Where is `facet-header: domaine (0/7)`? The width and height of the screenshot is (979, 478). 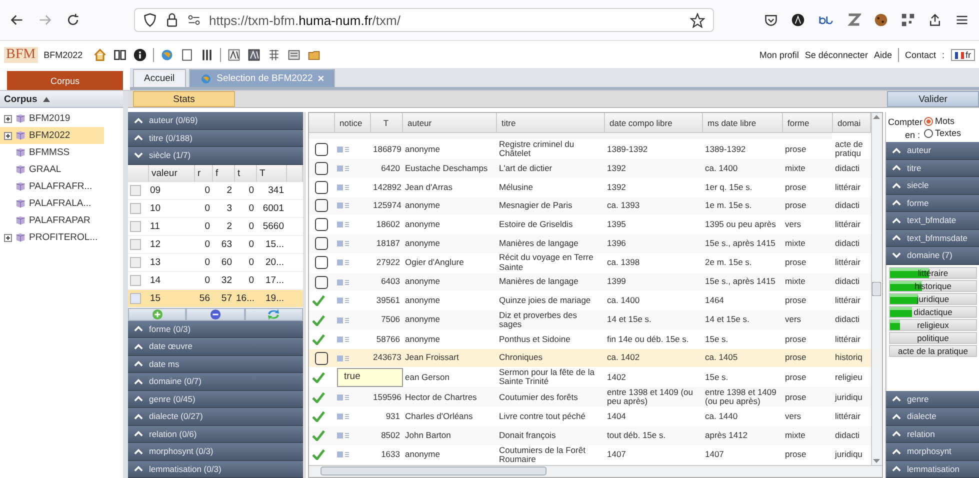
facet-header: domaine (0/7) is located at coordinates (215, 381).